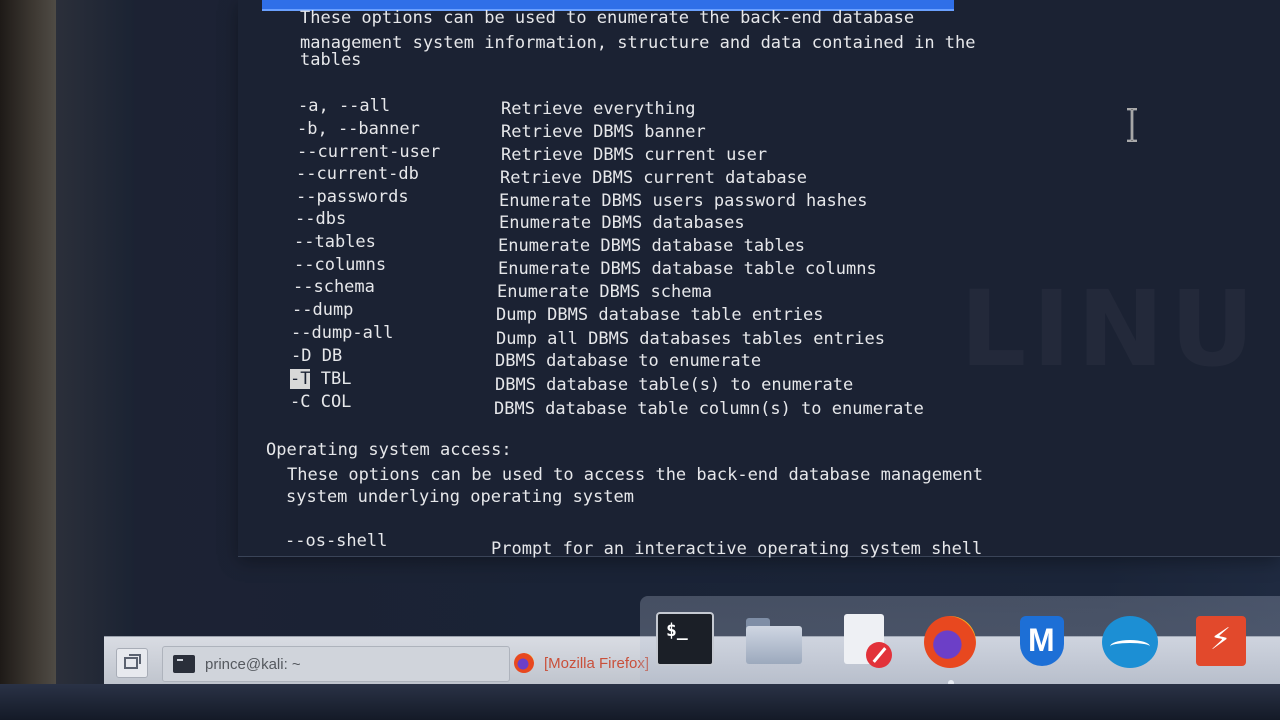 This screenshot has height=720, width=1280. I want to click on option-desc: Retrieve DBMS current database, so click(654, 178).